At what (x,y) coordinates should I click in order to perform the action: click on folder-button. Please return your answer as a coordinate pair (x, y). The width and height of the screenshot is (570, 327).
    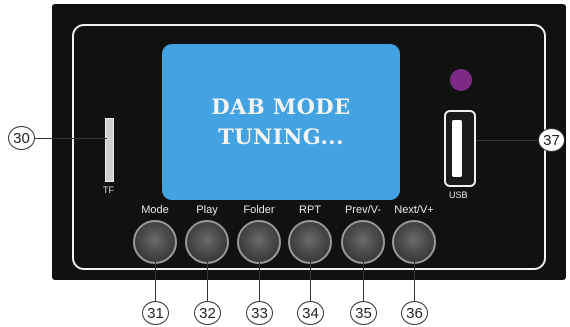
    Looking at the image, I should click on (259, 242).